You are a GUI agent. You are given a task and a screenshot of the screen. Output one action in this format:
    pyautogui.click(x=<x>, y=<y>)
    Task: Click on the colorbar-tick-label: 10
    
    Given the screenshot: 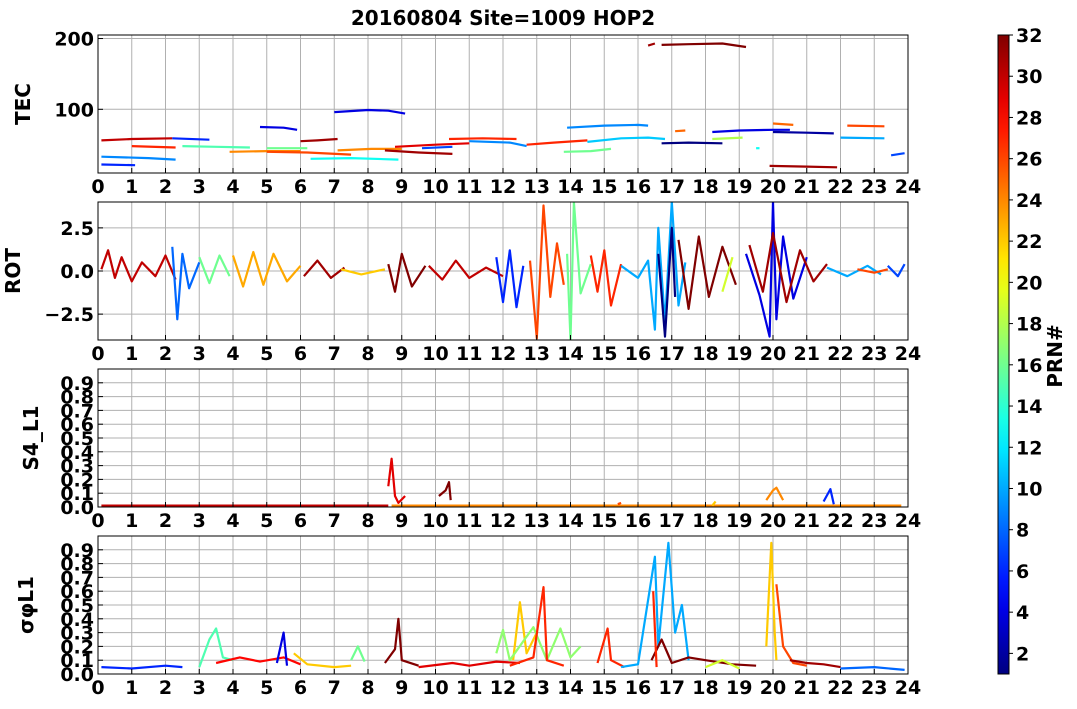 What is the action you would take?
    pyautogui.click(x=1029, y=489)
    